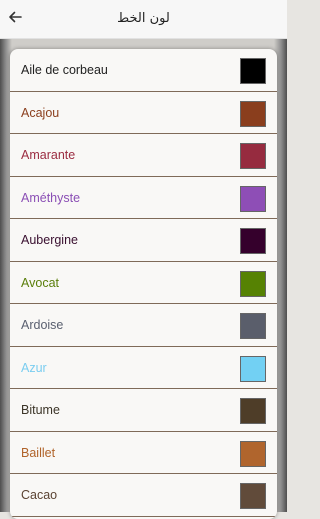 The image size is (320, 519). I want to click on app-bar: لون الخط, so click(143, 19).